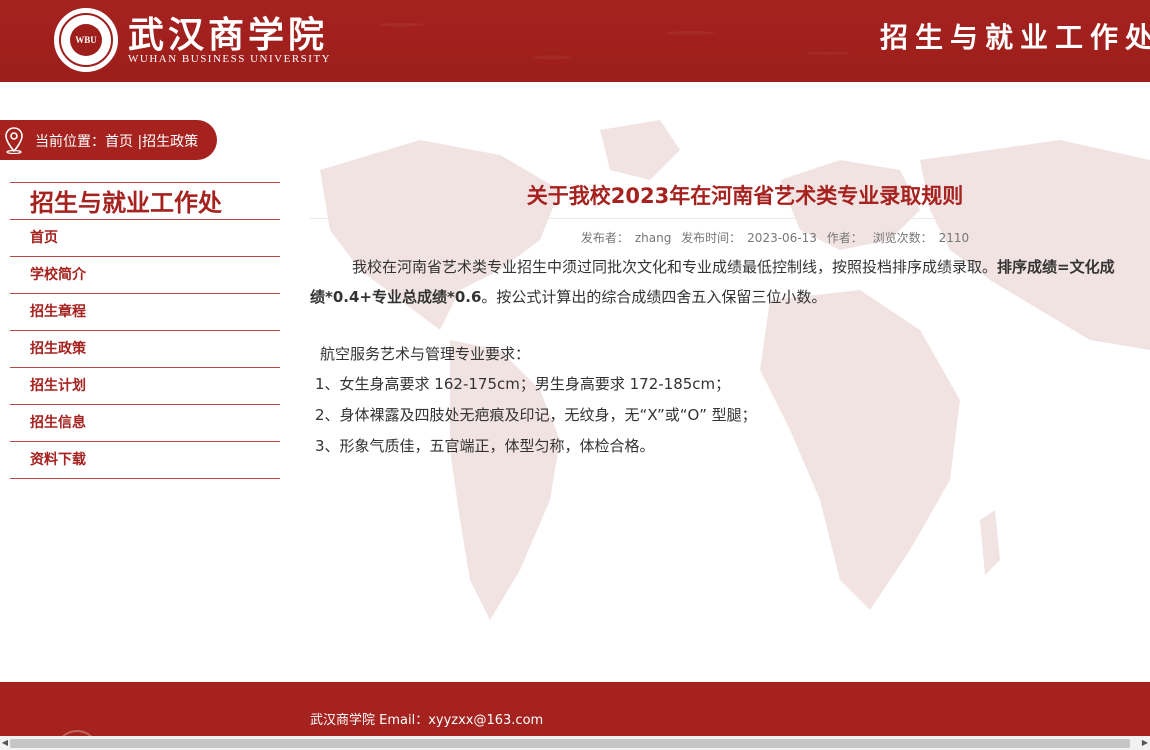  What do you see at coordinates (653, 238) in the screenshot?
I see `meta-publisher: zhang` at bounding box center [653, 238].